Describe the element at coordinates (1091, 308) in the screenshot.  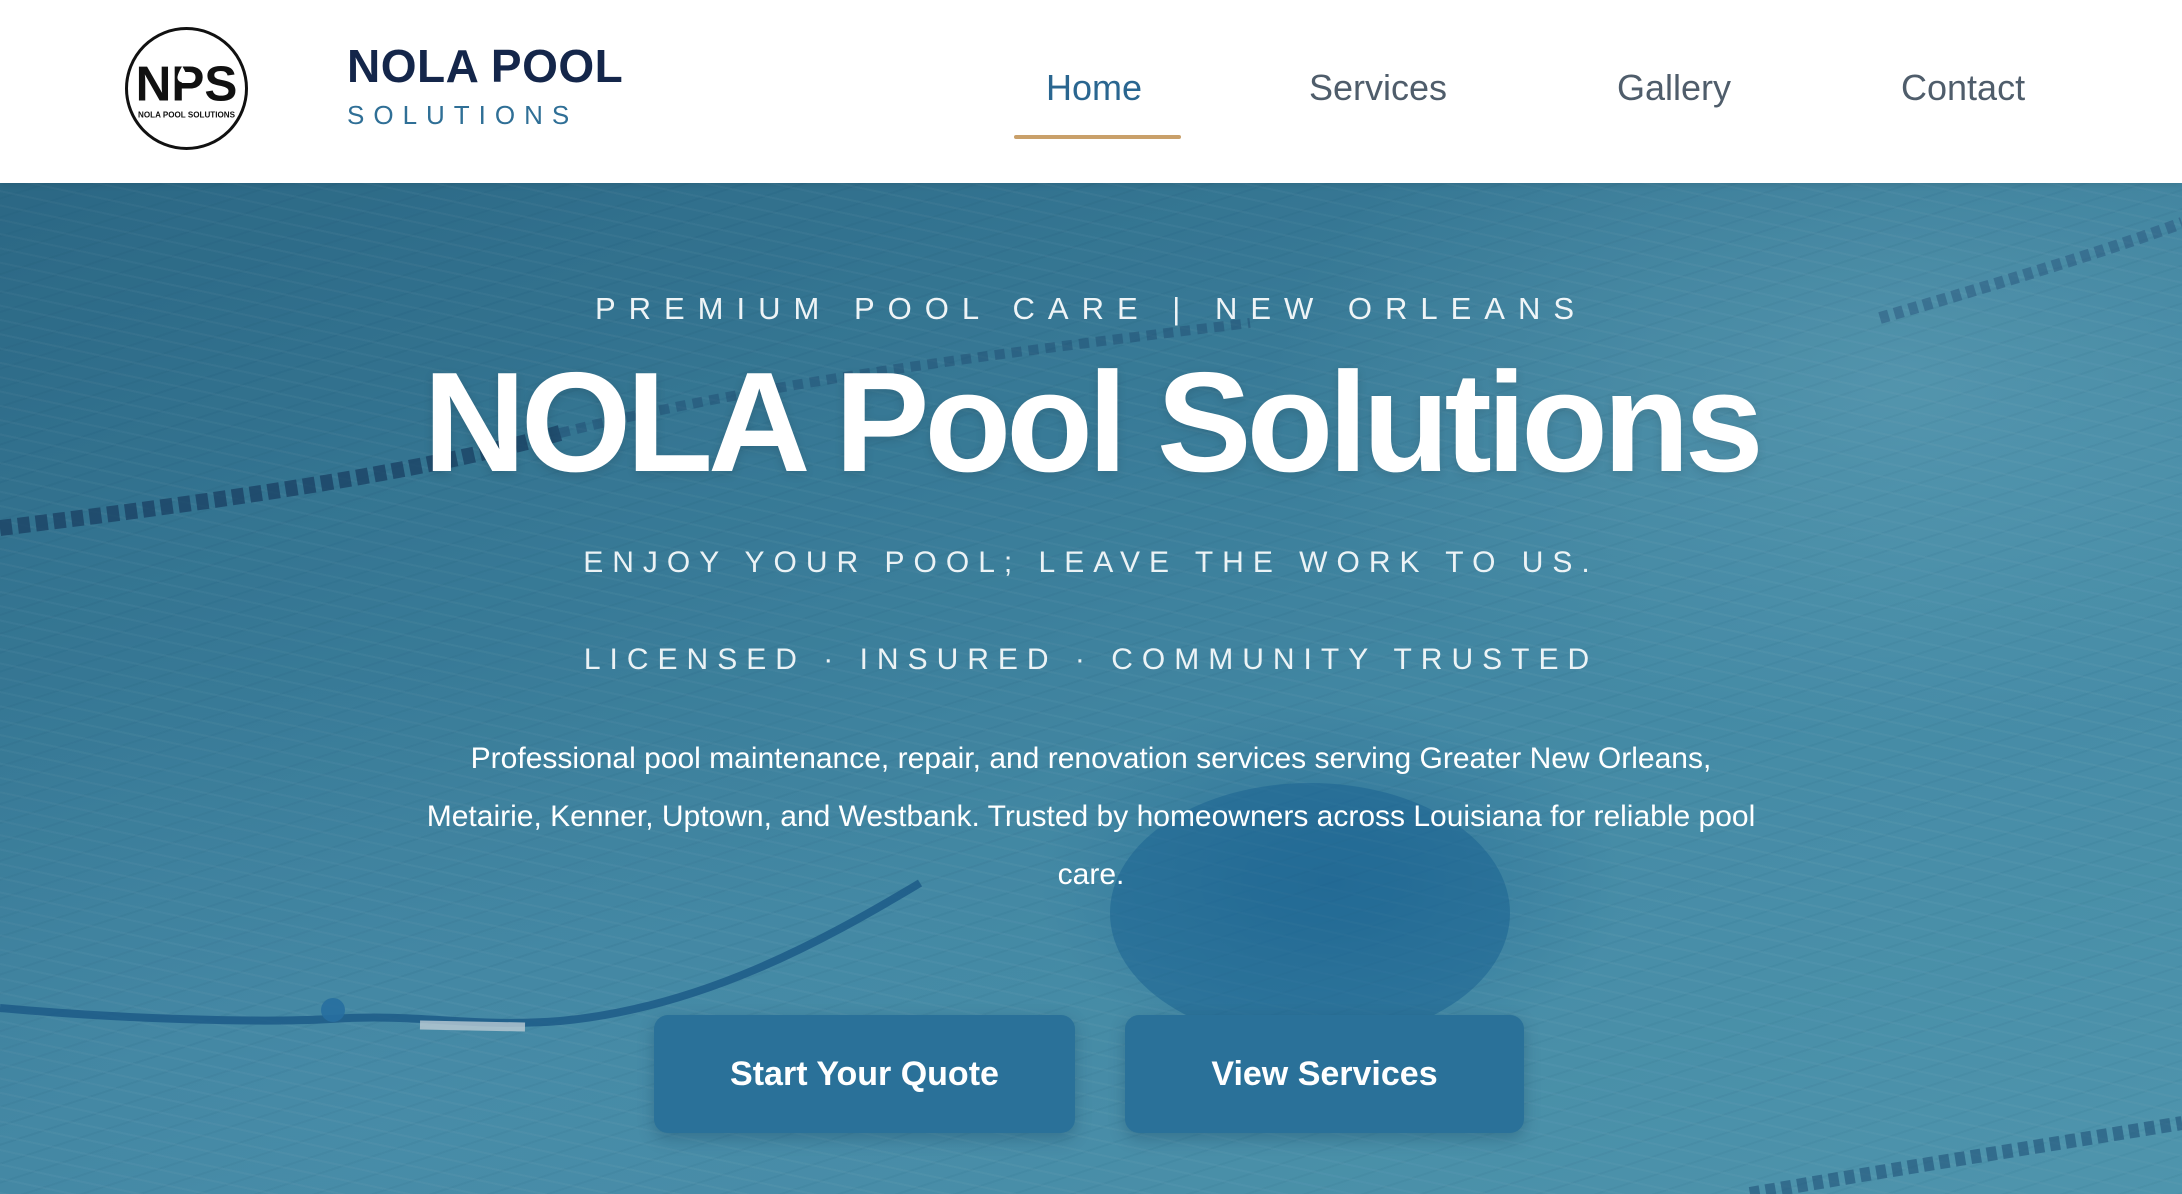
I see `hero-eyebrow: PREMIUM POOL CARE | NEW ORLEANS` at that location.